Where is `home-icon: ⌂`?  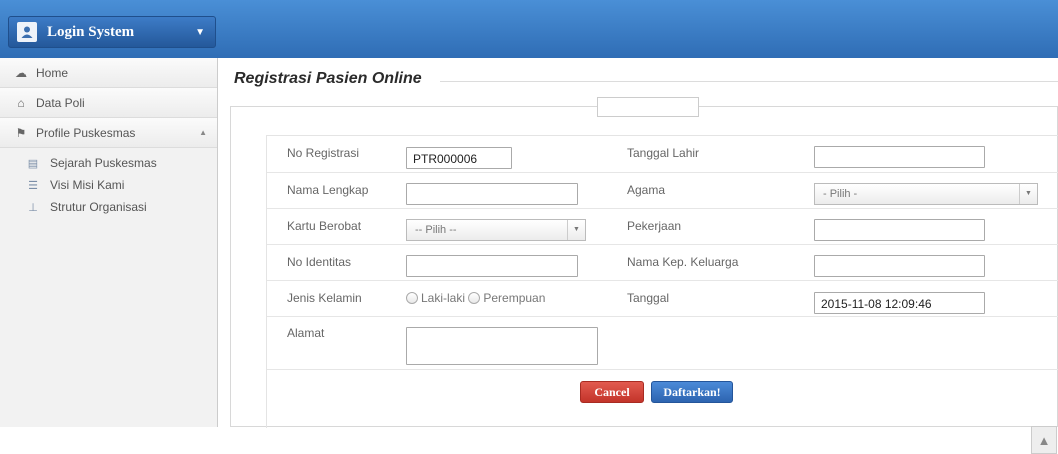
home-icon: ⌂ is located at coordinates (21, 102).